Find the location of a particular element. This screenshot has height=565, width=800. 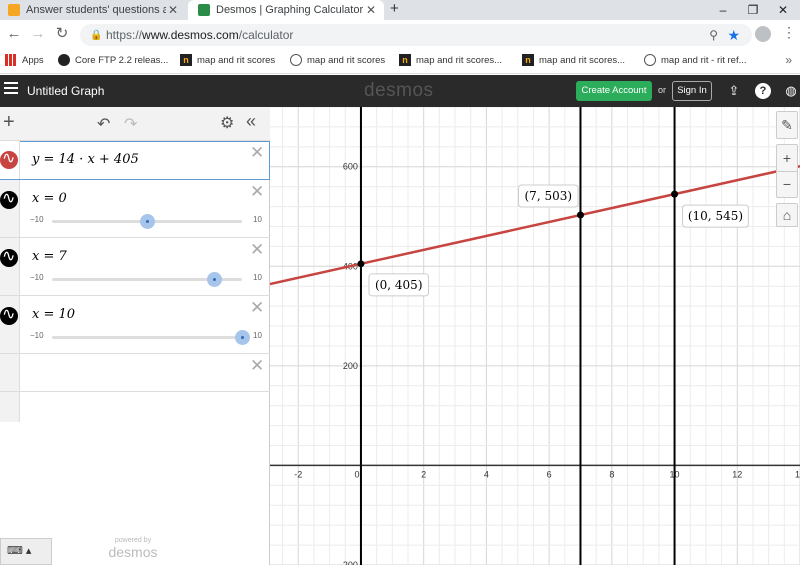

expression-row-2: x = 0 ✕ −10 10 is located at coordinates (135, 209).